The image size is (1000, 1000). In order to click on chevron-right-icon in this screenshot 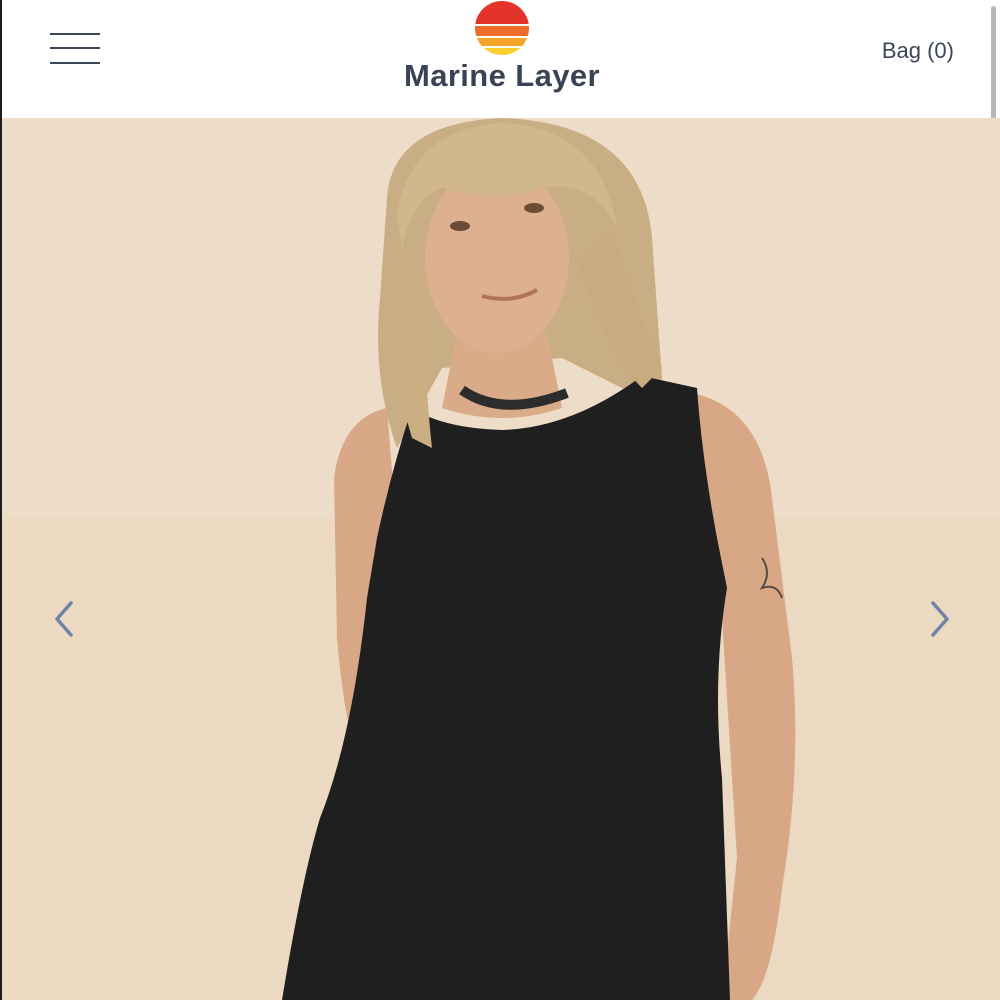, I will do `click(940, 619)`.